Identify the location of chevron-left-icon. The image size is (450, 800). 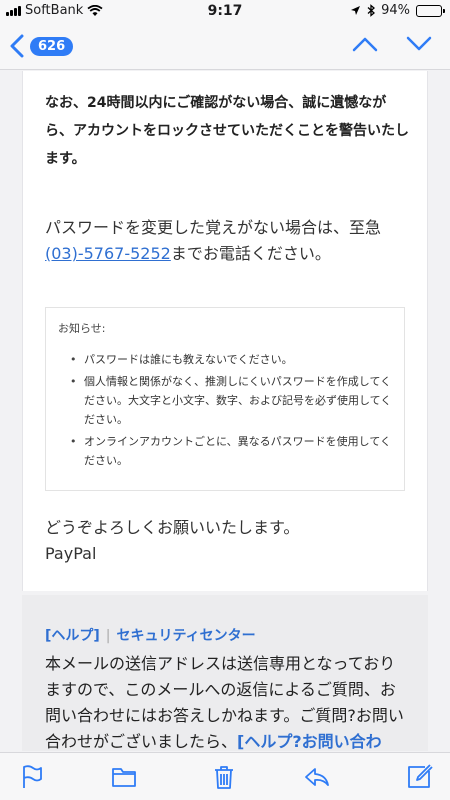
(17, 46).